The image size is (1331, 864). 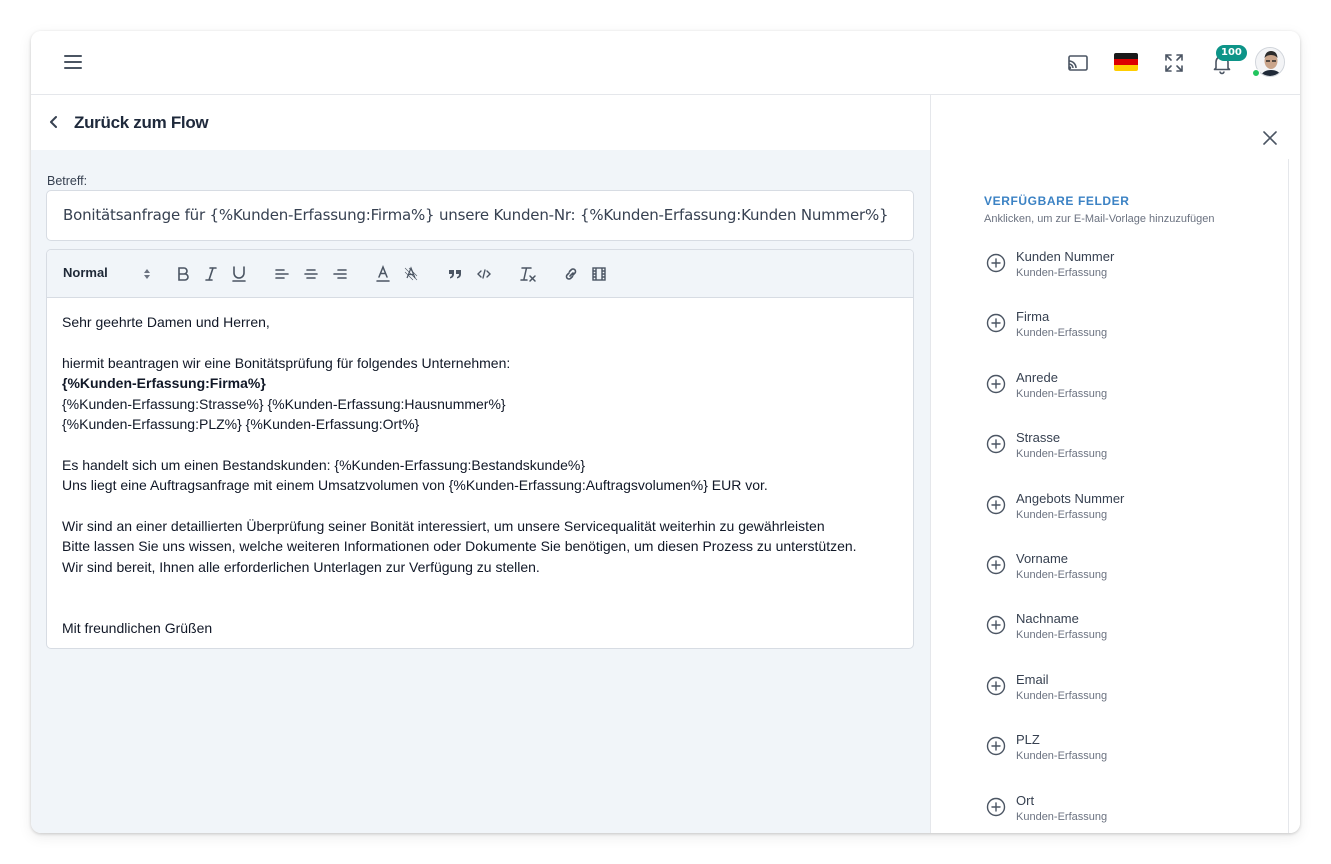 I want to click on format-select: Normal, so click(x=107, y=274).